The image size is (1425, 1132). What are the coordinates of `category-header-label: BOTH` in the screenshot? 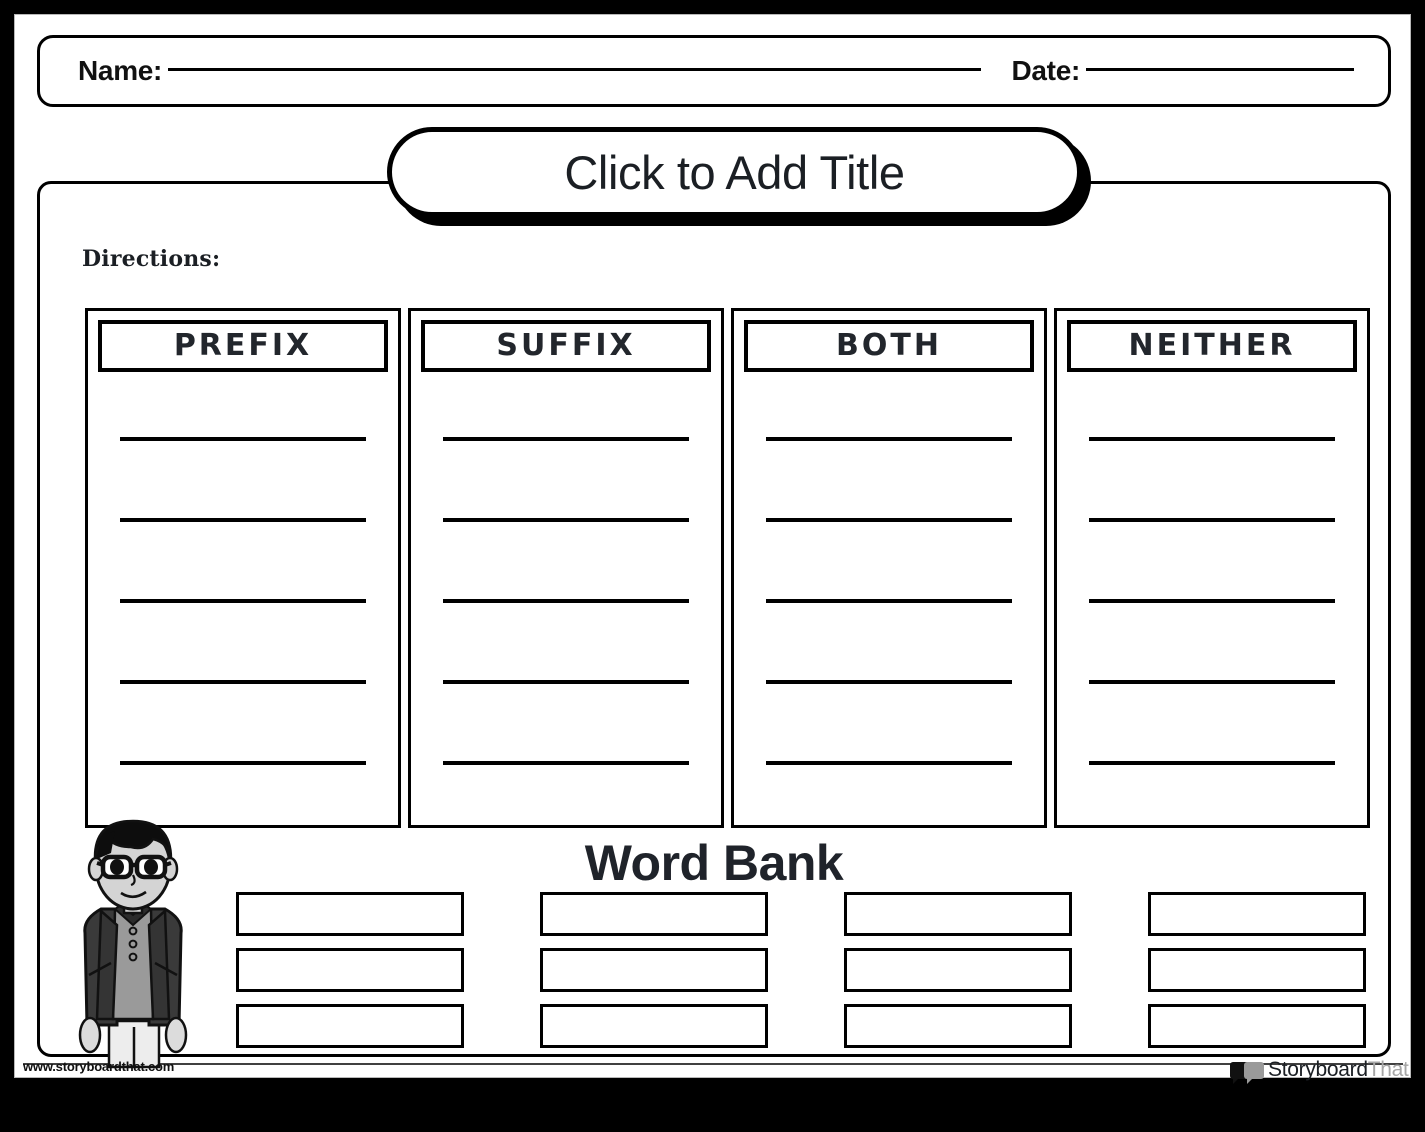 It's located at (889, 345).